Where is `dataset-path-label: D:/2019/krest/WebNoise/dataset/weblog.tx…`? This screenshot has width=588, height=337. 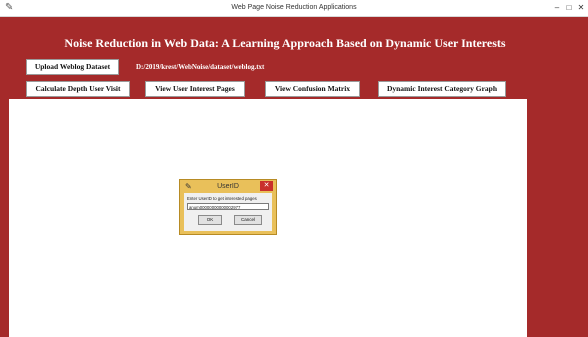 dataset-path-label: D:/2019/krest/WebNoise/dataset/weblog.tx… is located at coordinates (200, 67).